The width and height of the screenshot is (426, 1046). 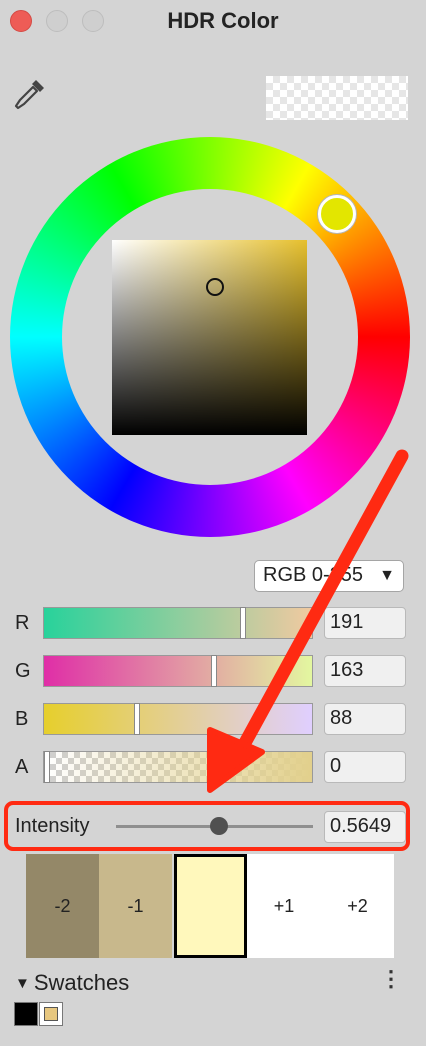 I want to click on alpha-slider, so click(x=178, y=767).